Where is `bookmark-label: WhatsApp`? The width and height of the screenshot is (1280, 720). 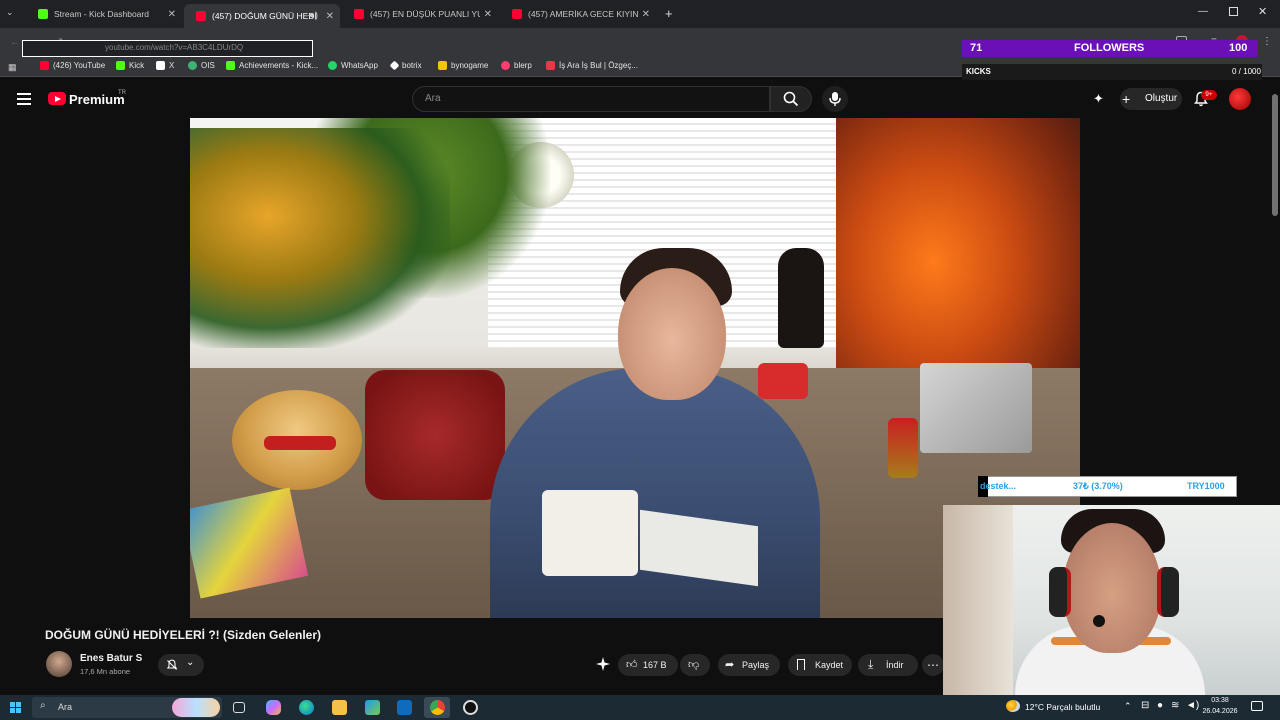
bookmark-label: WhatsApp is located at coordinates (359, 65).